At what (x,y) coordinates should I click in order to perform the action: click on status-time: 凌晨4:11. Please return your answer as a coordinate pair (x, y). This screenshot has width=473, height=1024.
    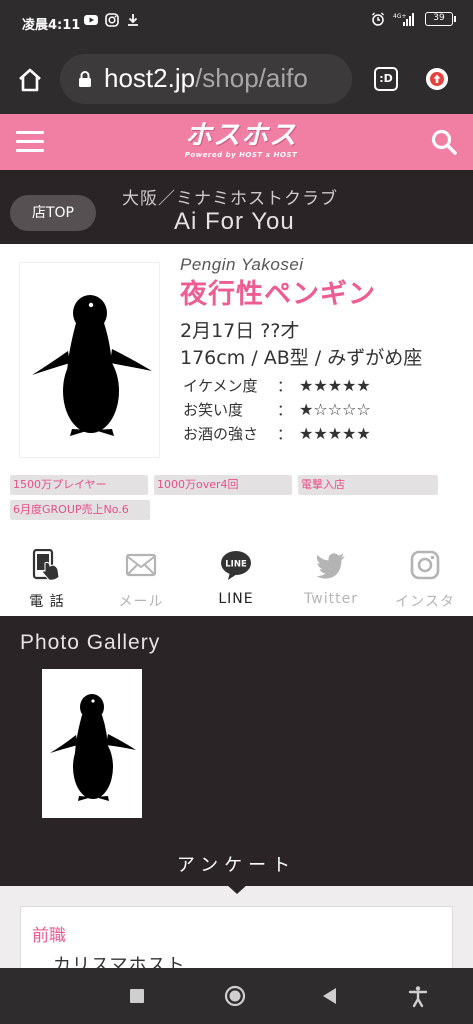
    Looking at the image, I should click on (51, 25).